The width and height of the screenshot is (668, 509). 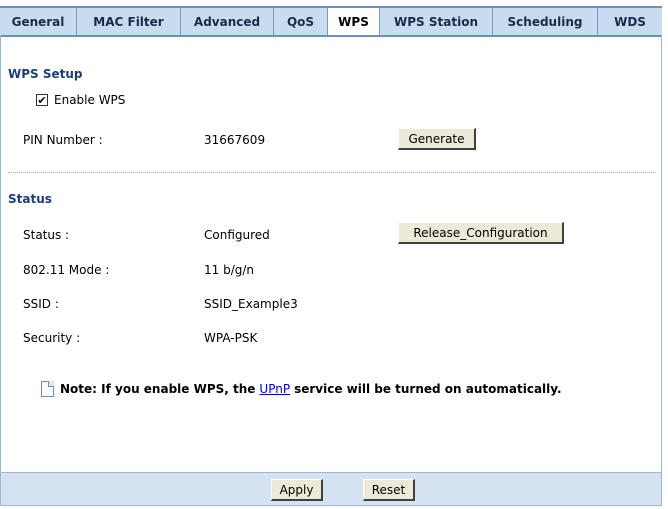 What do you see at coordinates (66, 270) in the screenshot?
I see `mode-label: 802.11 Mode :` at bounding box center [66, 270].